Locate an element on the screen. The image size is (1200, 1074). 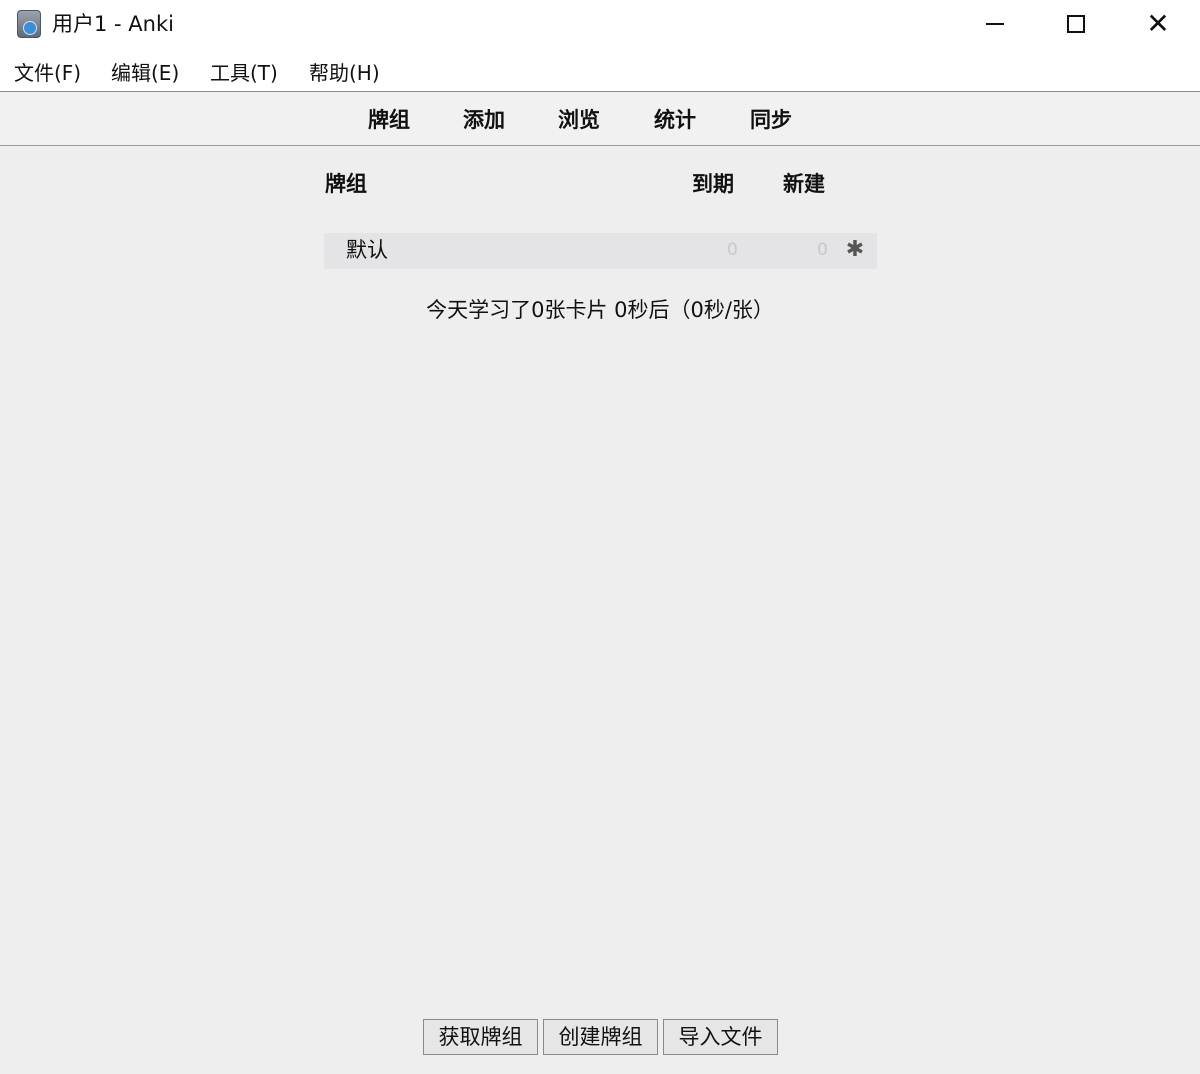
toolbar-add: 添加 is located at coordinates (484, 120).